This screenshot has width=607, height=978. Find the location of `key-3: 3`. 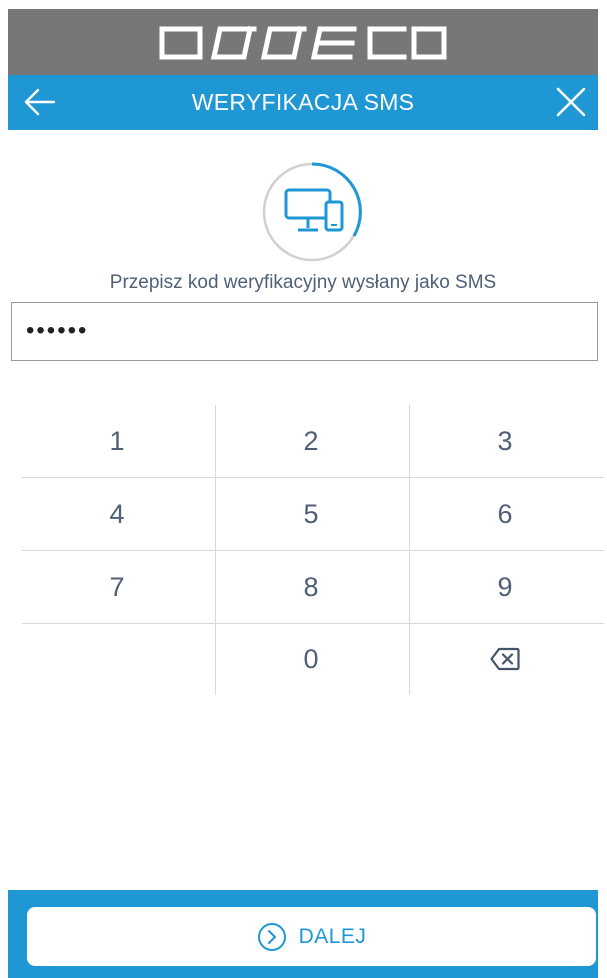

key-3: 3 is located at coordinates (505, 441).